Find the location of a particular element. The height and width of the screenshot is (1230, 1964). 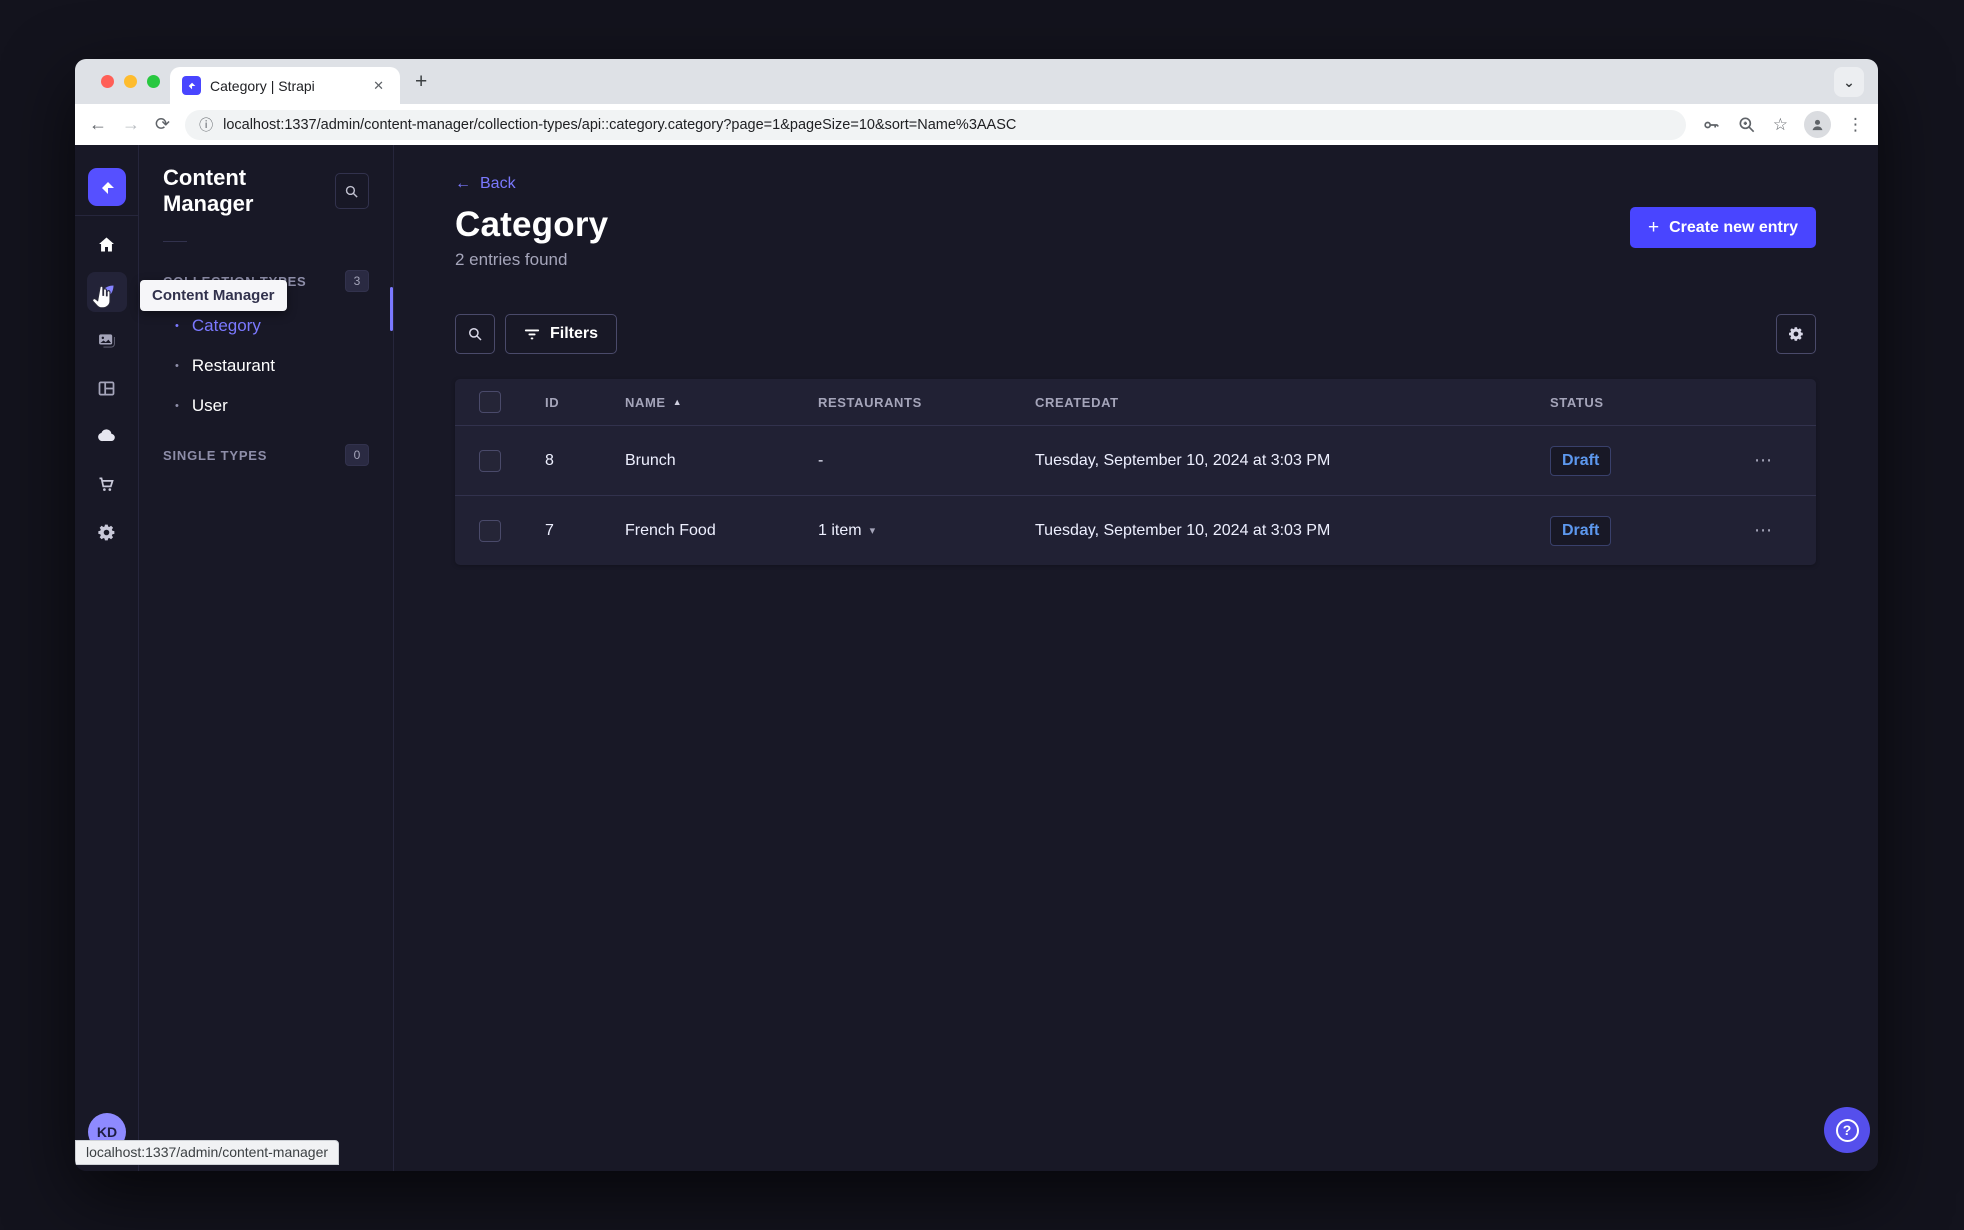

filter-row: Filters is located at coordinates (1135, 334).